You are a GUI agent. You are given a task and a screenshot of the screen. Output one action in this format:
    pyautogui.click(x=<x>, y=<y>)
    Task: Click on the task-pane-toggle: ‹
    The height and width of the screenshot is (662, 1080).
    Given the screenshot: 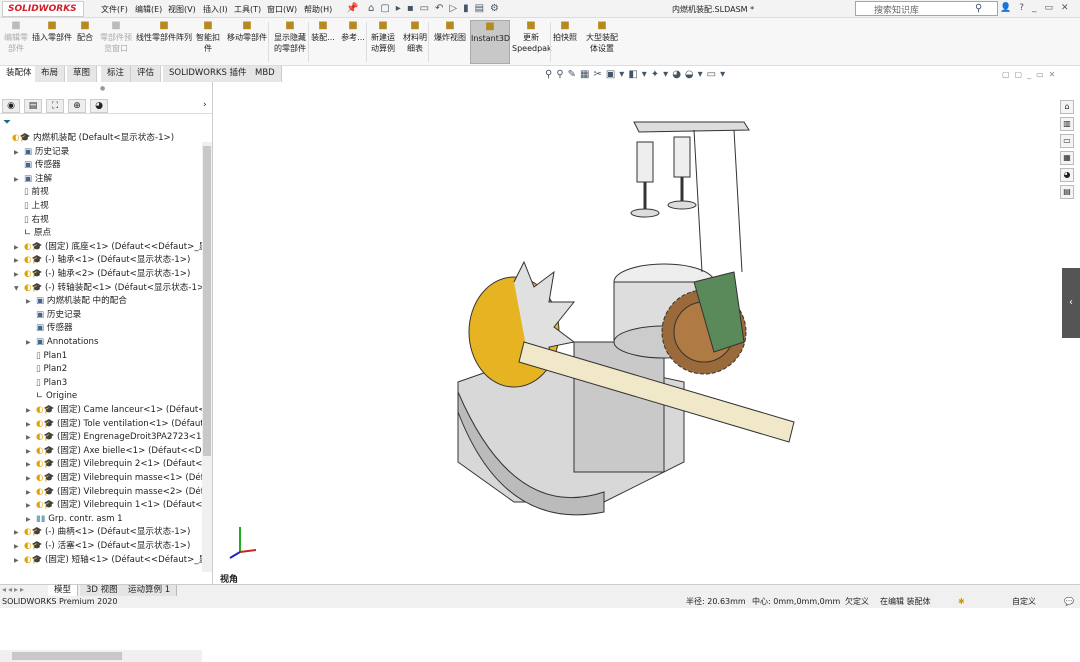 What is the action you would take?
    pyautogui.click(x=1071, y=303)
    